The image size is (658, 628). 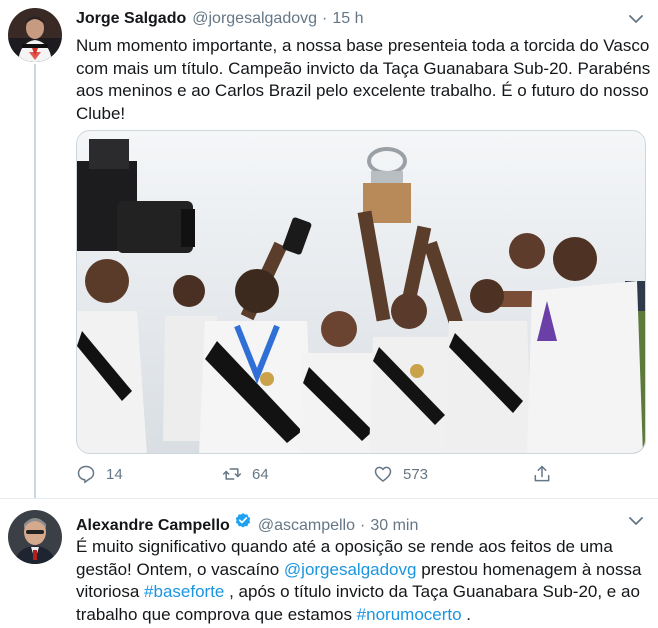 What do you see at coordinates (99, 474) in the screenshot?
I see `reply-button: 14` at bounding box center [99, 474].